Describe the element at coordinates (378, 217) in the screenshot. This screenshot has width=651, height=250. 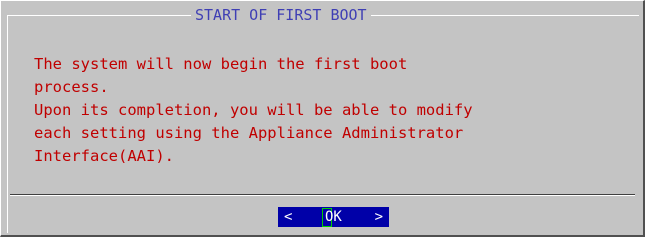
I see `ok-button-right-bracket: >` at that location.